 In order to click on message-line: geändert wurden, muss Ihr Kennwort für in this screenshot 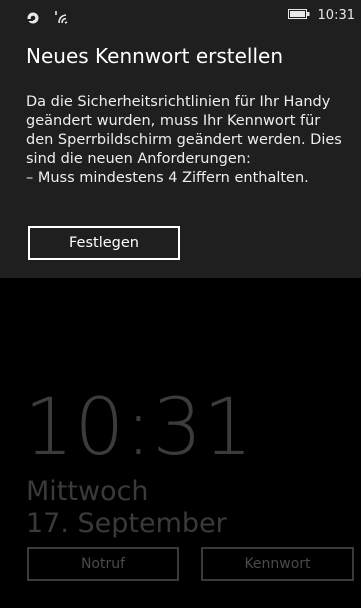, I will do `click(173, 121)`.